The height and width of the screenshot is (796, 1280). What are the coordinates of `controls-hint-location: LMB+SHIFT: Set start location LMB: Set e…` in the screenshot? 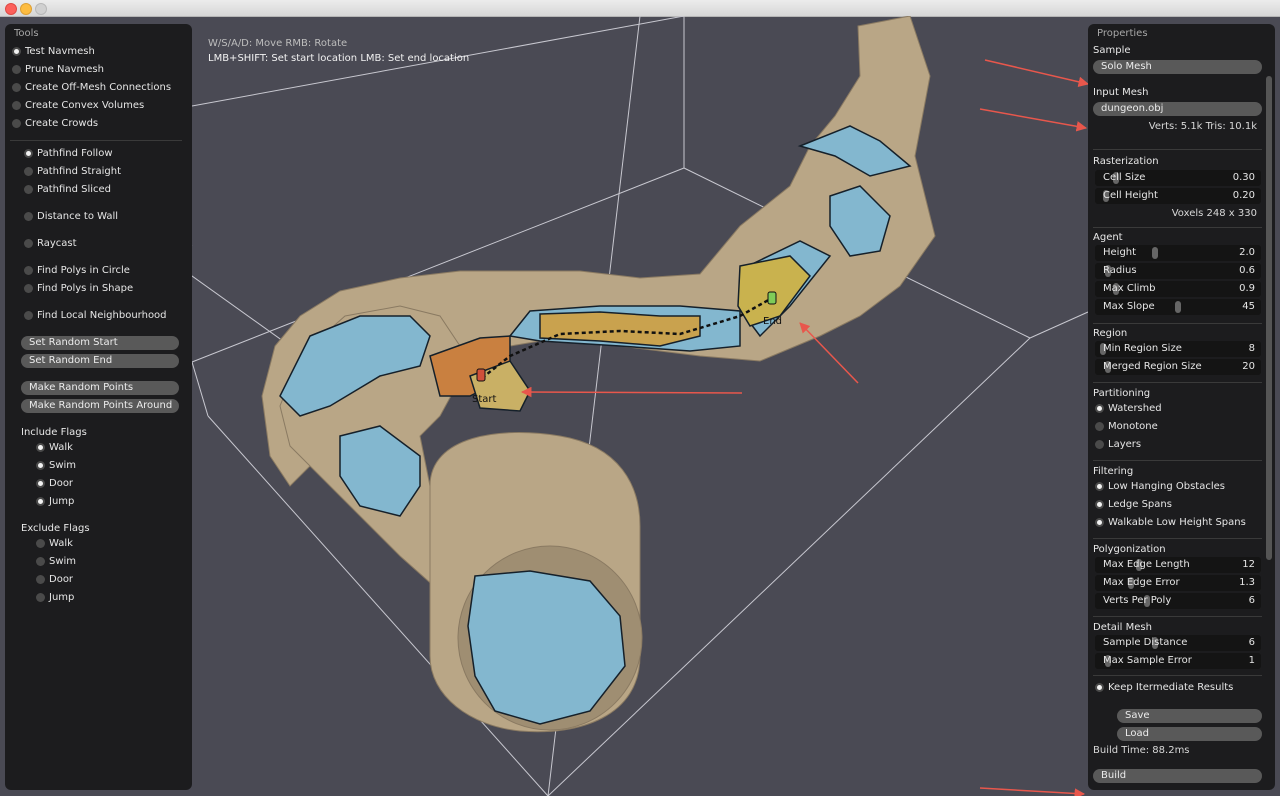 It's located at (339, 58).